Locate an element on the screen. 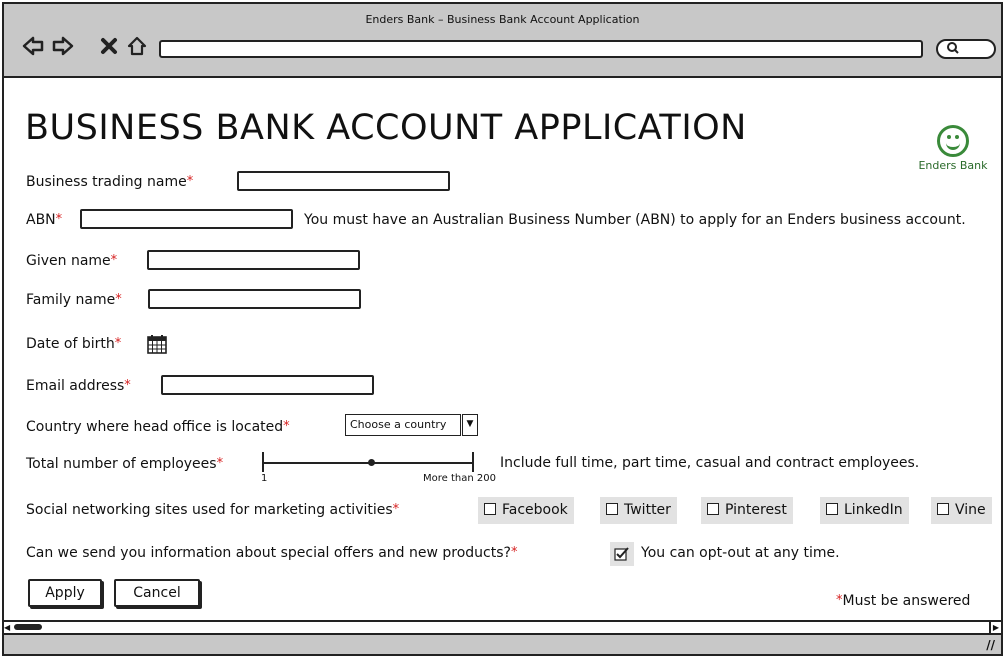 The image size is (1005, 658). scroll-left-icon: ◀ is located at coordinates (9, 627).